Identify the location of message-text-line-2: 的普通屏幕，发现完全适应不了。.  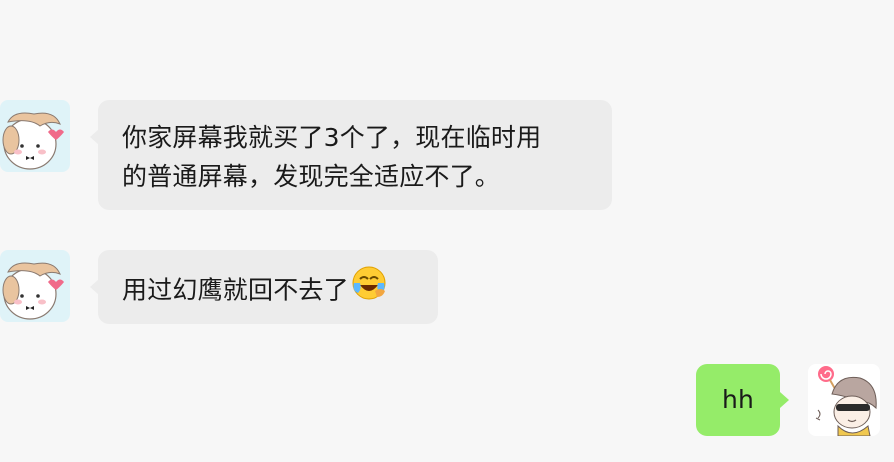
(311, 176).